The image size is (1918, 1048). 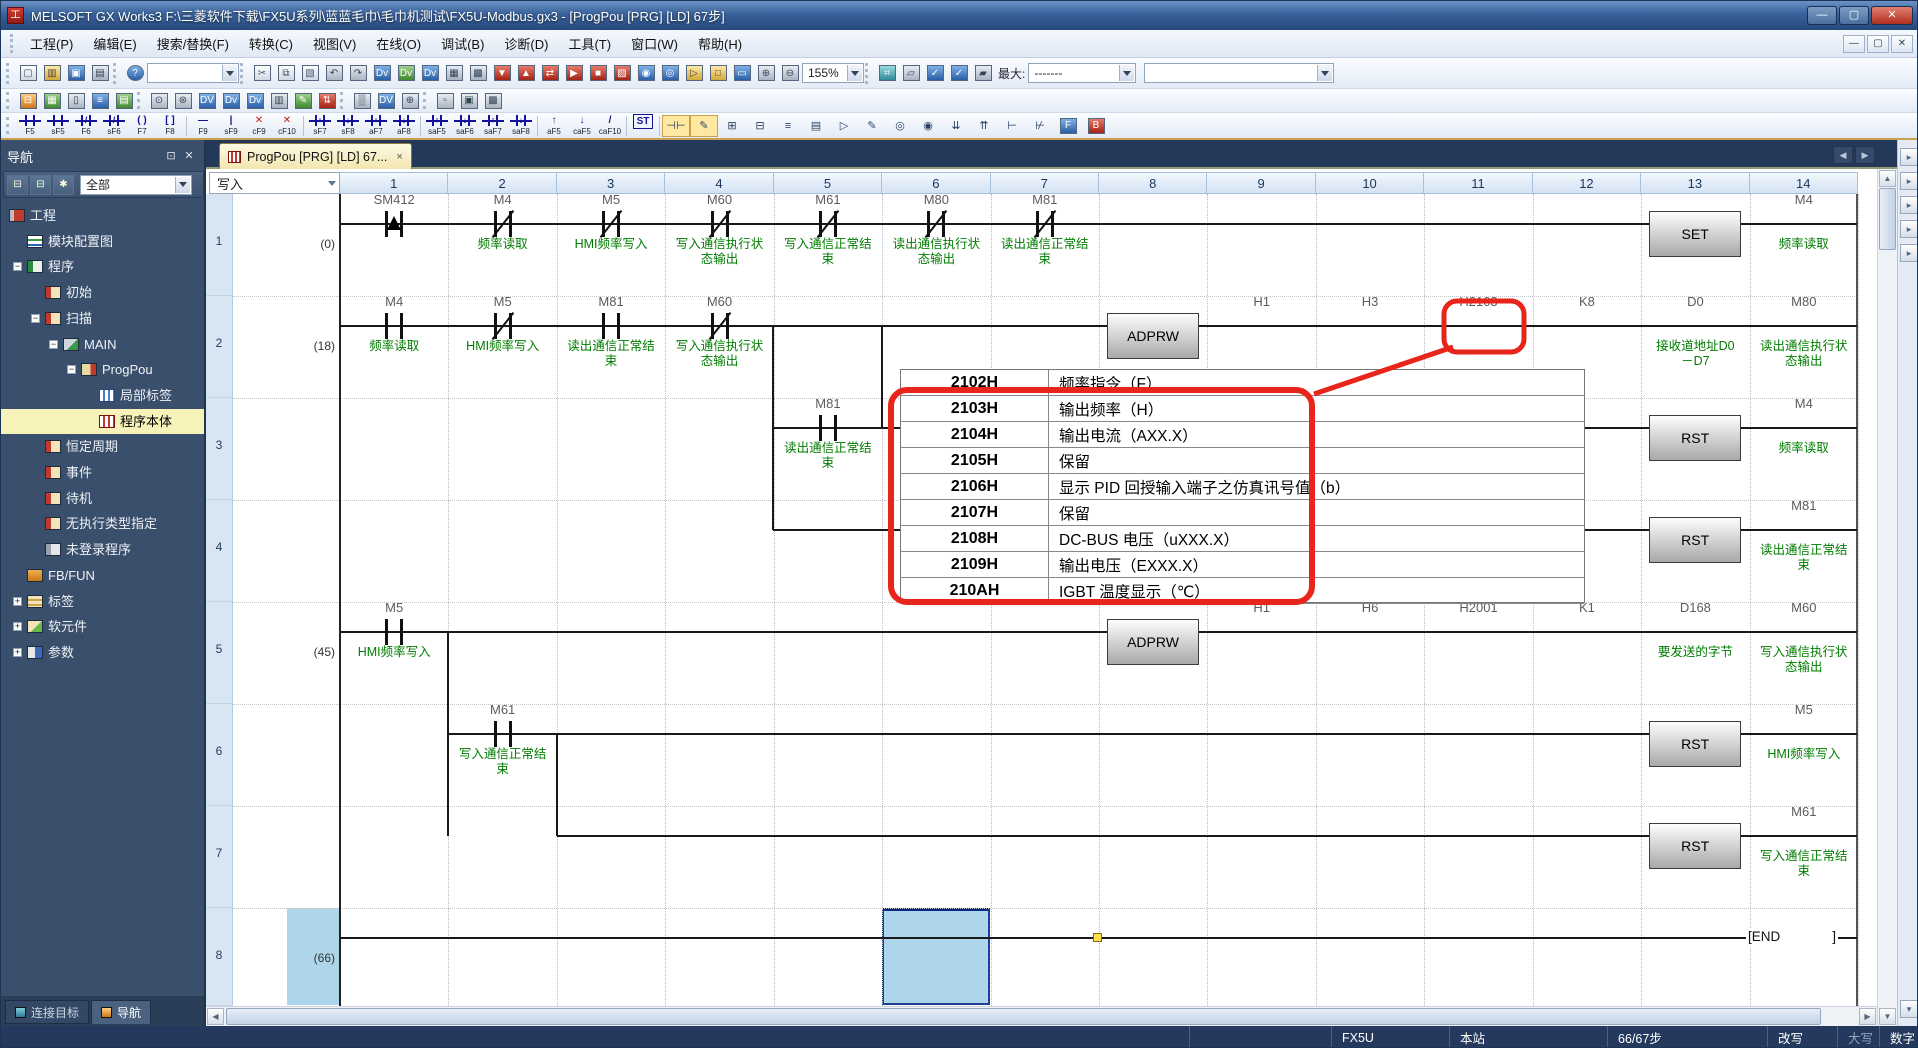 What do you see at coordinates (1854, 15) in the screenshot?
I see `maximize-button: ▢` at bounding box center [1854, 15].